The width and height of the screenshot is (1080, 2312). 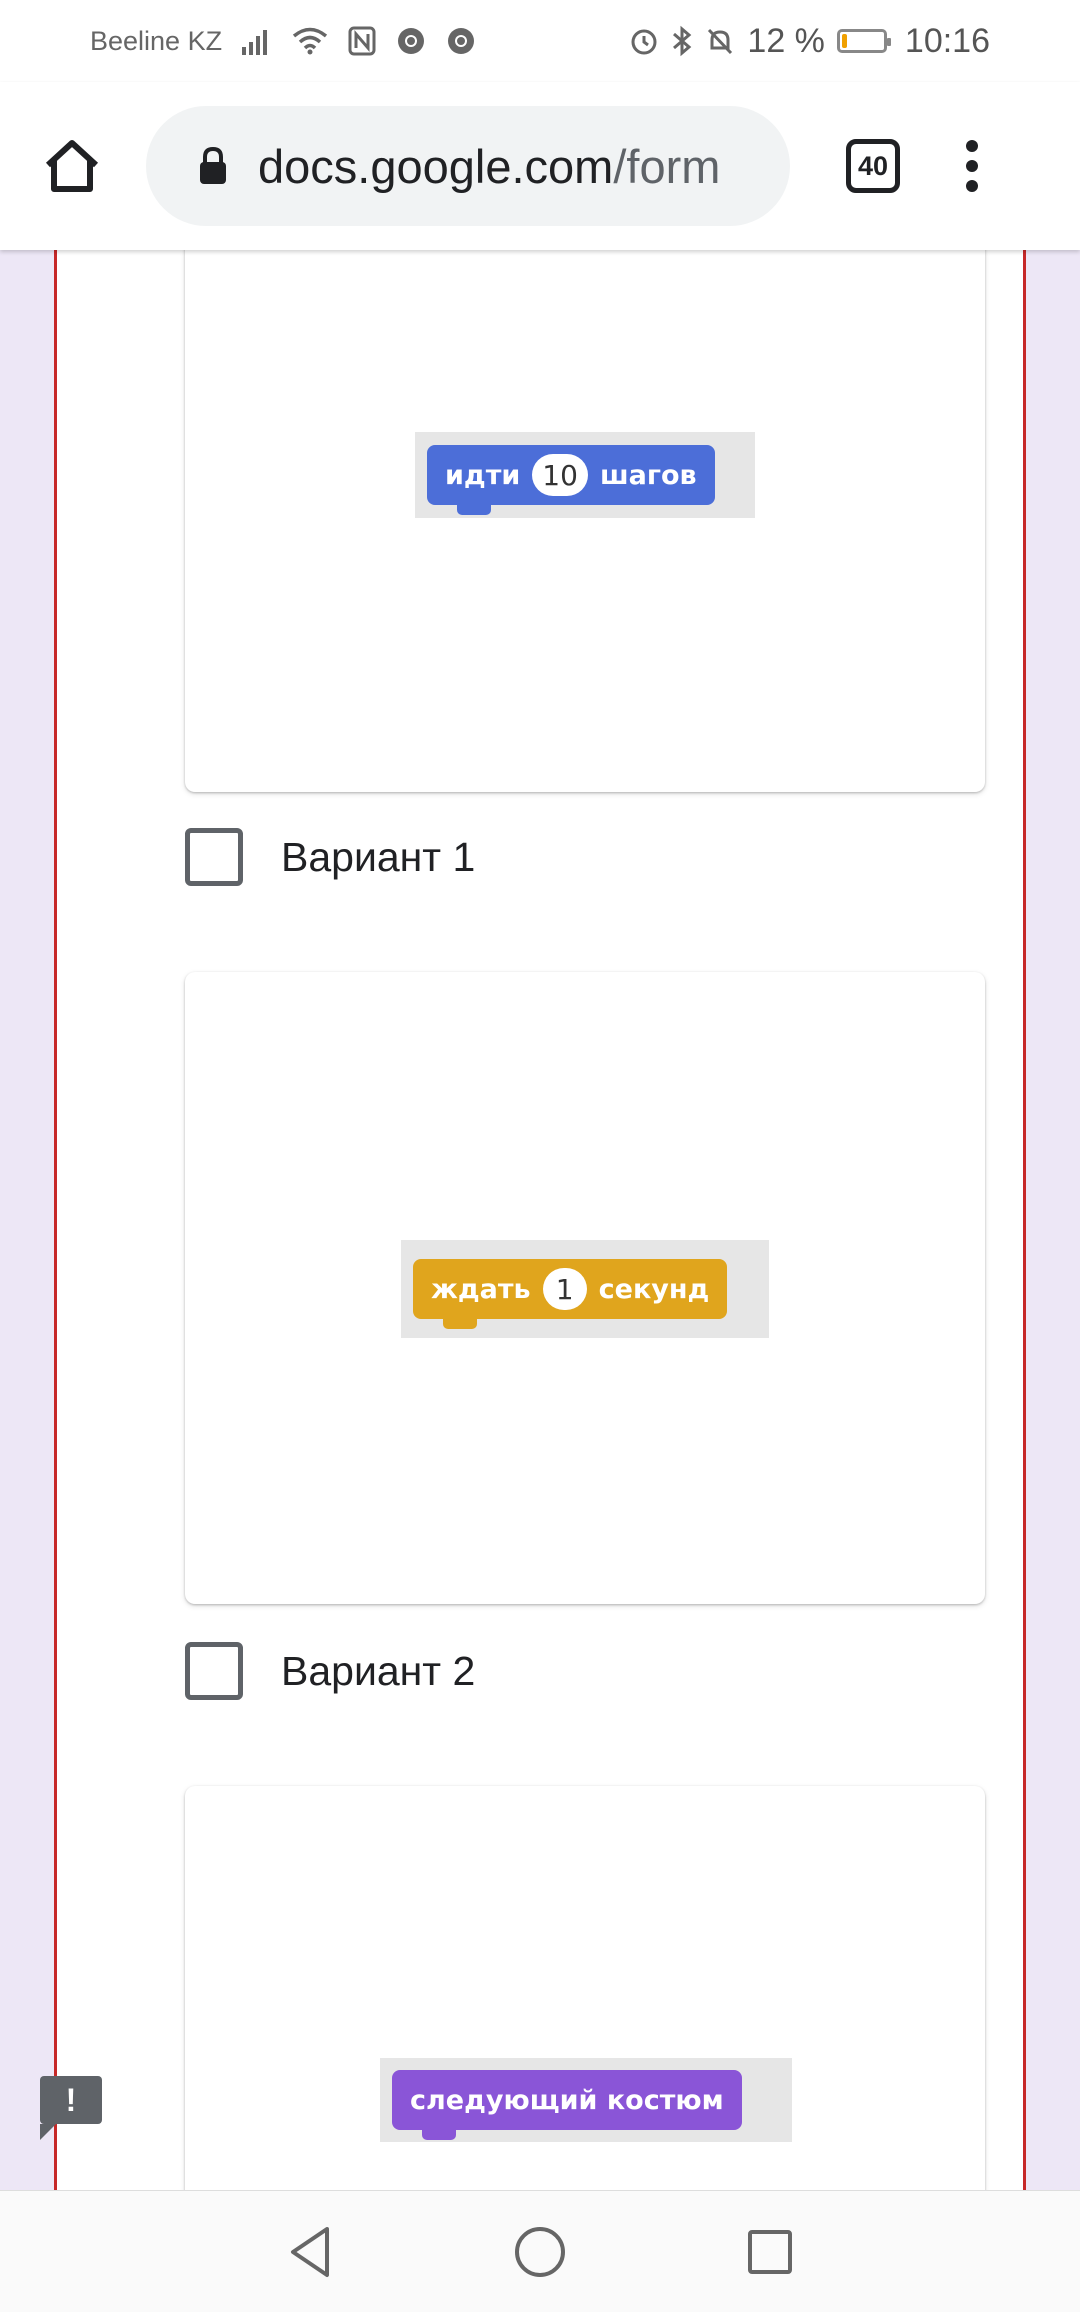 I want to click on back-triangle-icon, so click(x=310, y=2251).